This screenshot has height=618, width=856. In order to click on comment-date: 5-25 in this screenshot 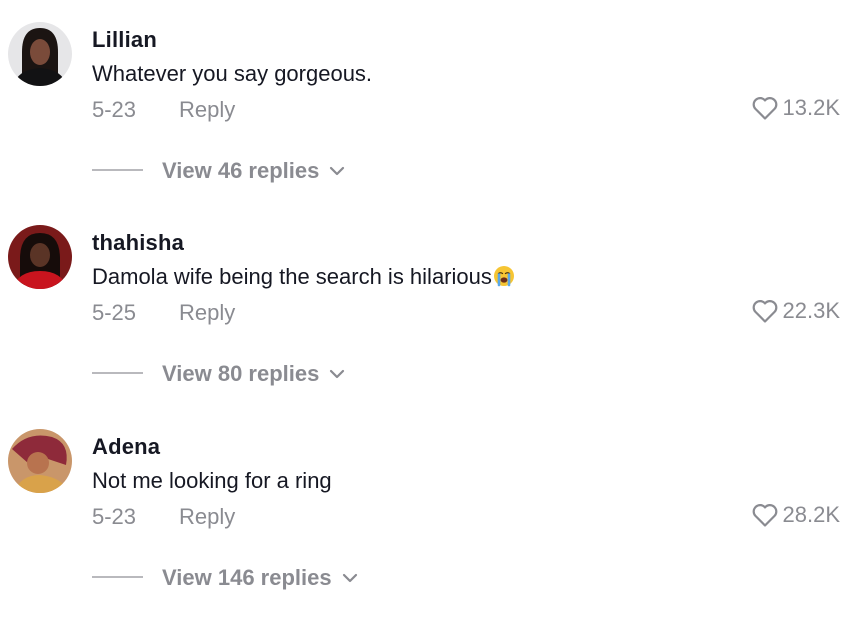, I will do `click(114, 312)`.